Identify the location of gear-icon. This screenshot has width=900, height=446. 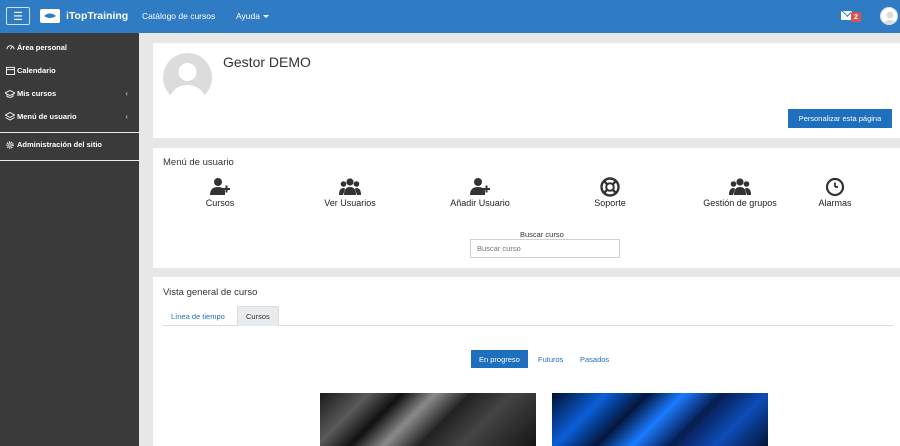
(10, 145).